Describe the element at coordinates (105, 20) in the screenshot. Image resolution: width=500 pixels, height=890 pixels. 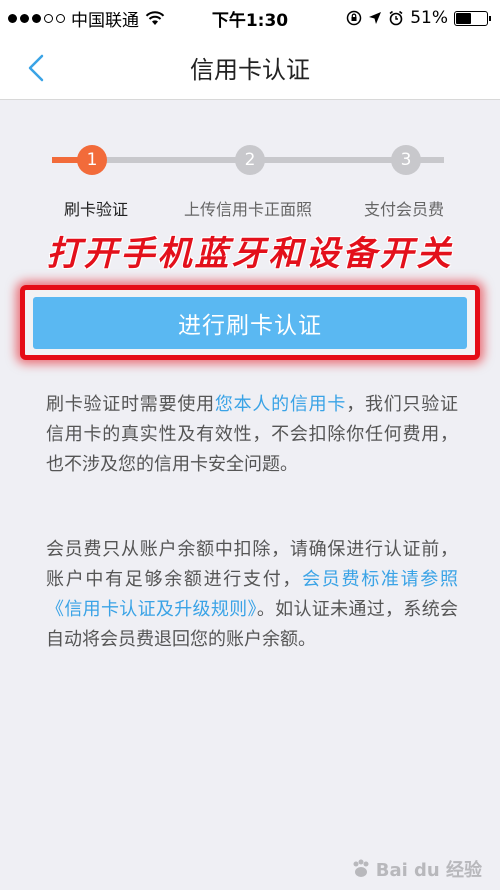
I see `carrier-name: 中国联通` at that location.